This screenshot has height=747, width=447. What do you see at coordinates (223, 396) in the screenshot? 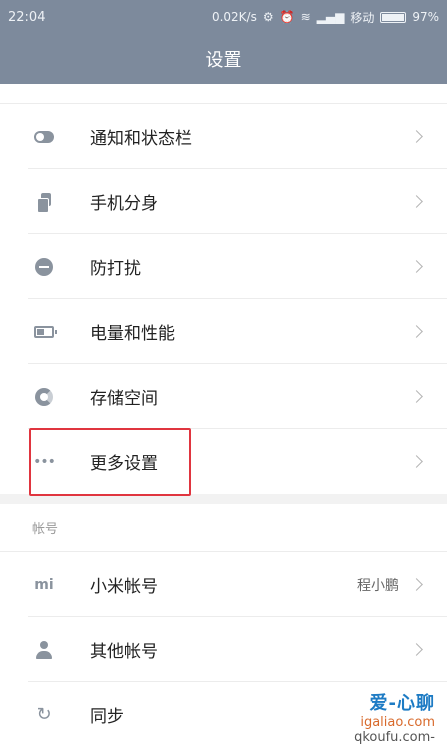
I see `settings-item-storage: 存储空间` at bounding box center [223, 396].